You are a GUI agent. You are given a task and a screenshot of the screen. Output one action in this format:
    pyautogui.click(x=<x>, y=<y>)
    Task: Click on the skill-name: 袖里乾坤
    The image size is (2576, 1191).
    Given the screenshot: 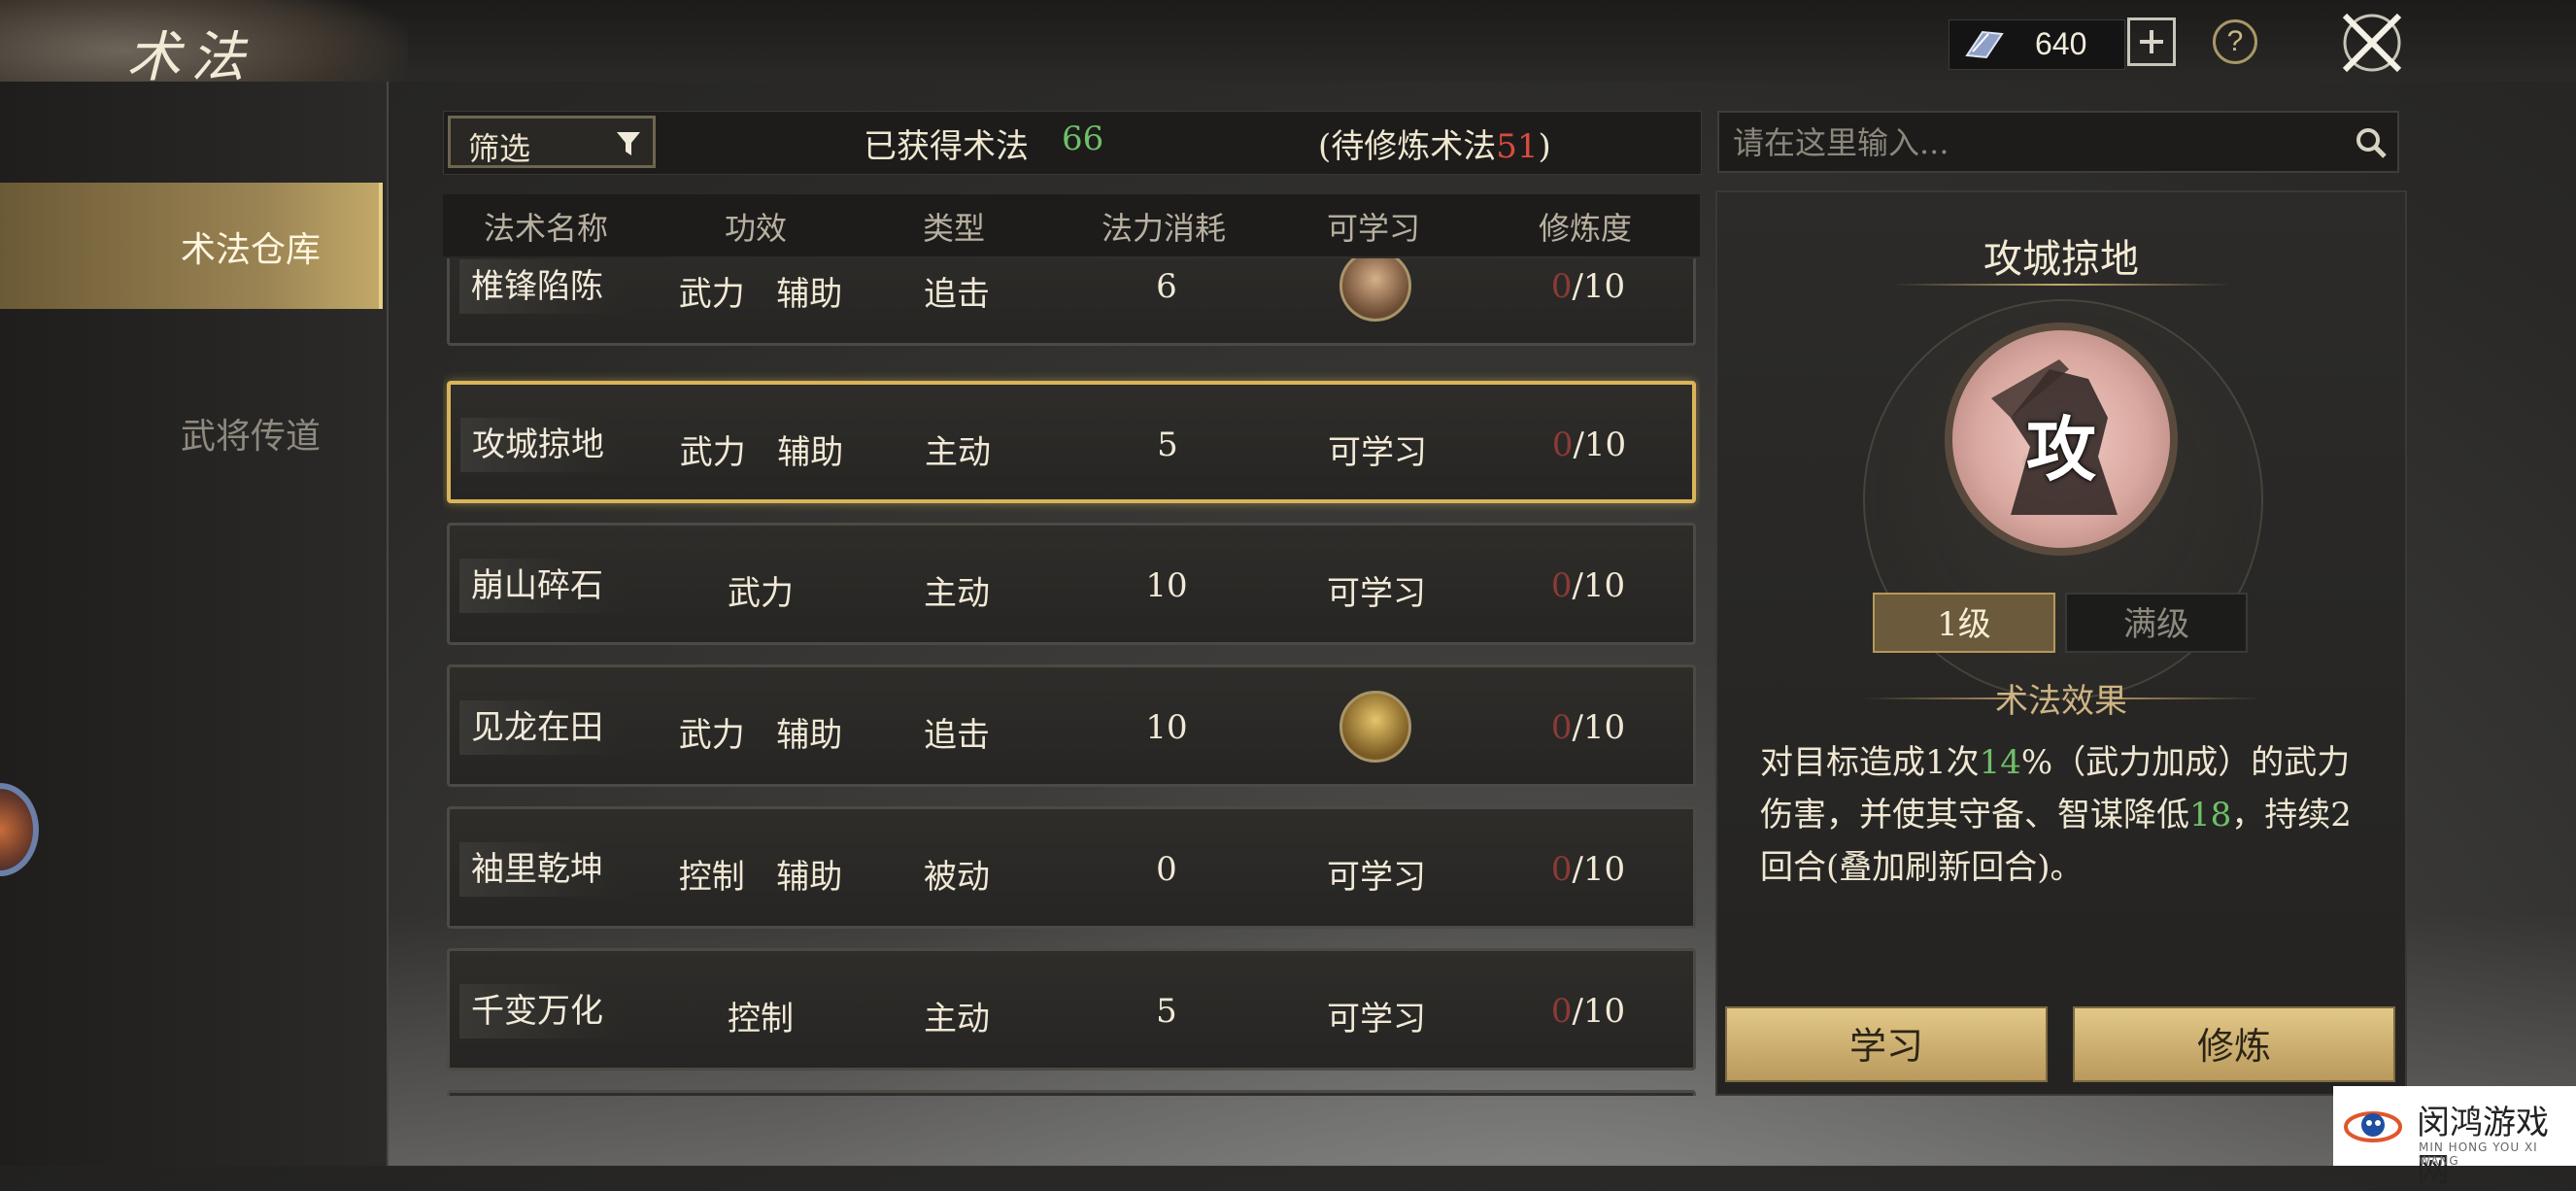 What is the action you would take?
    pyautogui.click(x=543, y=870)
    